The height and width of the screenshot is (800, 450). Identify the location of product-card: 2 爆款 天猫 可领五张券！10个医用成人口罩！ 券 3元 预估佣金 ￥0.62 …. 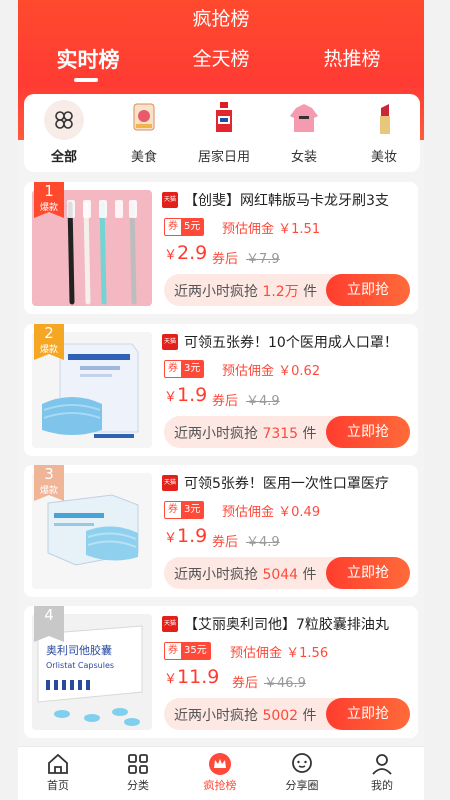
(221, 390).